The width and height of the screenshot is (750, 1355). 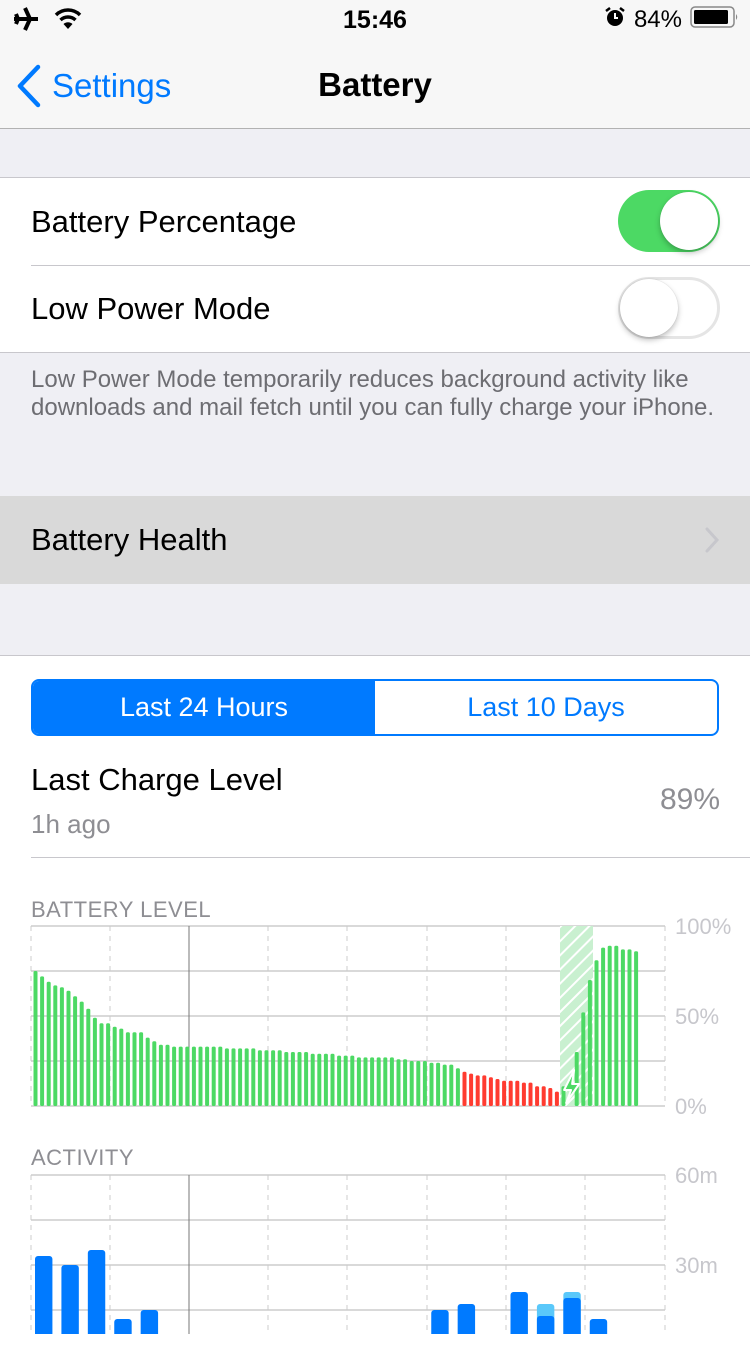 I want to click on low-power-mode-label: Low Power Mode, so click(x=151, y=308).